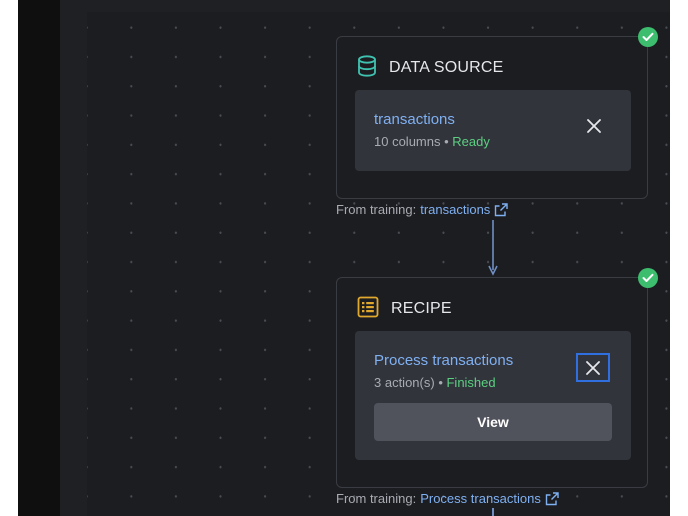 The width and height of the screenshot is (688, 516). Describe the element at coordinates (407, 141) in the screenshot. I see `column-count: 10 columns` at that location.